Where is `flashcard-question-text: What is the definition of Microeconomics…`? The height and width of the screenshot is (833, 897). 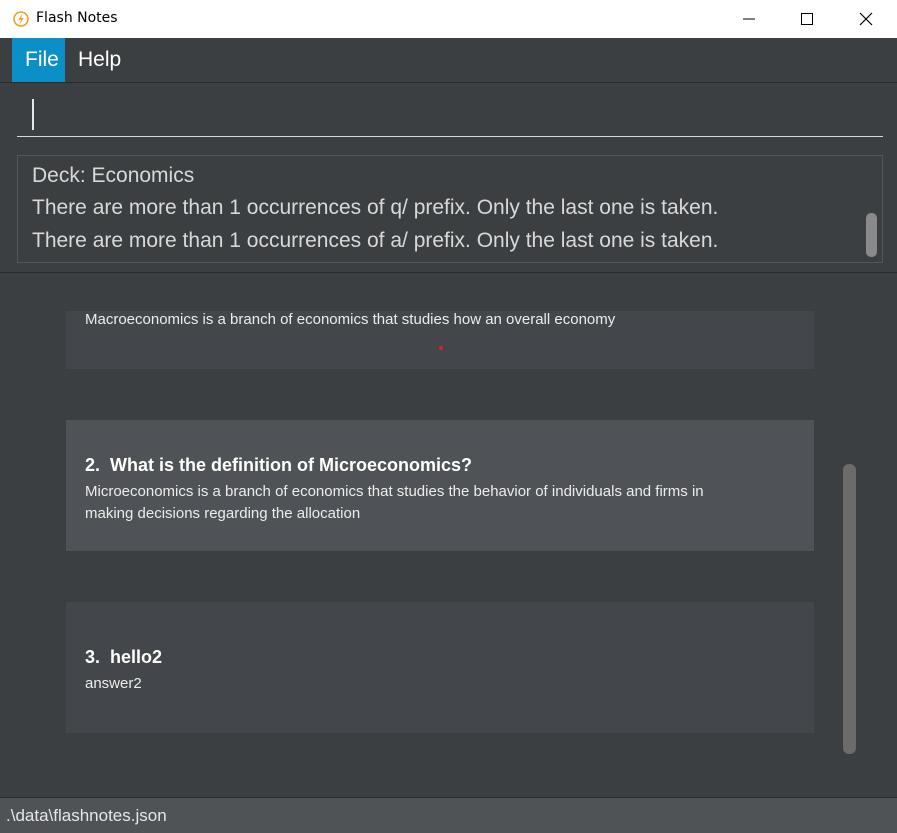
flashcard-question-text: What is the definition of Microeconomics… is located at coordinates (291, 465).